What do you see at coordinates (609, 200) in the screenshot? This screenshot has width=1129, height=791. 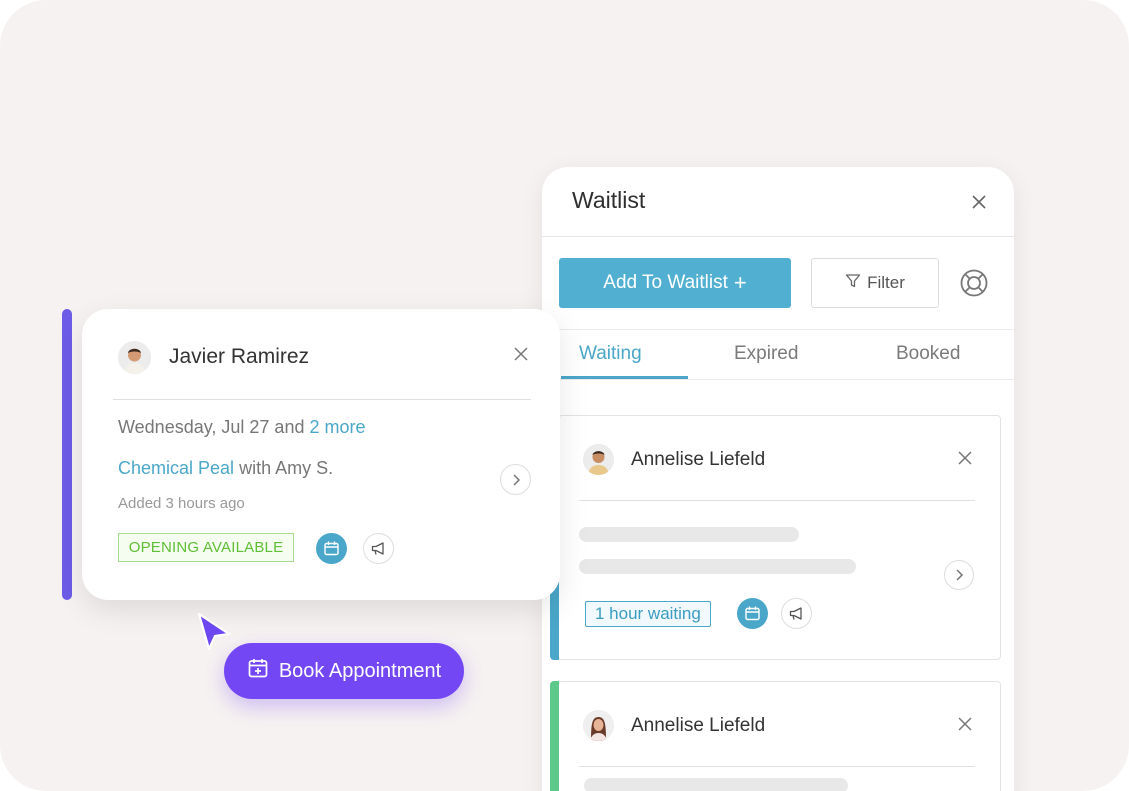 I see `panel-title: Waitlist` at bounding box center [609, 200].